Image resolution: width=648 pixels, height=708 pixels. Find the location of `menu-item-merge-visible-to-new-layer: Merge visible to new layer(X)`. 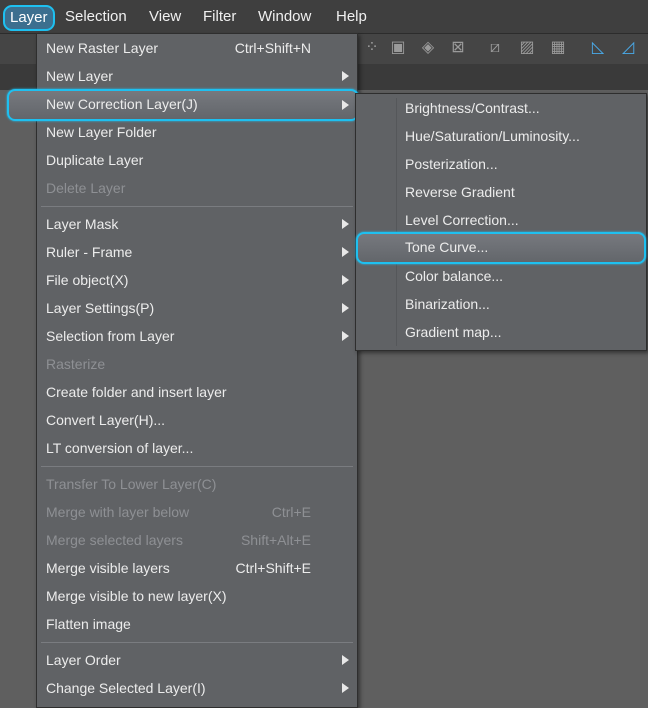

menu-item-merge-visible-to-new-layer: Merge visible to new layer(X) is located at coordinates (197, 596).